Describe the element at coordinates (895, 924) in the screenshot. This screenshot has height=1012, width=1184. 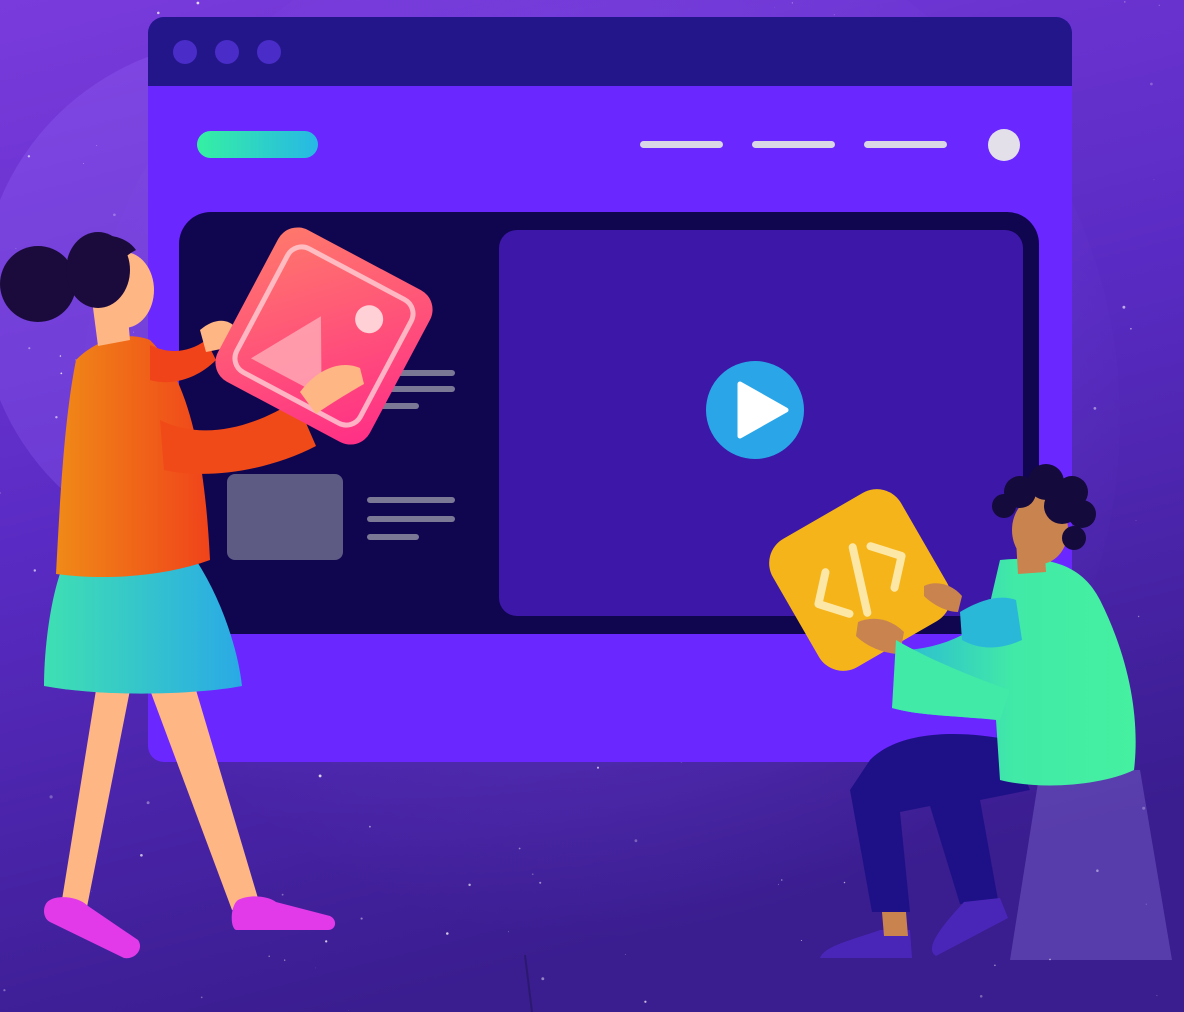
I see `man-ankle` at that location.